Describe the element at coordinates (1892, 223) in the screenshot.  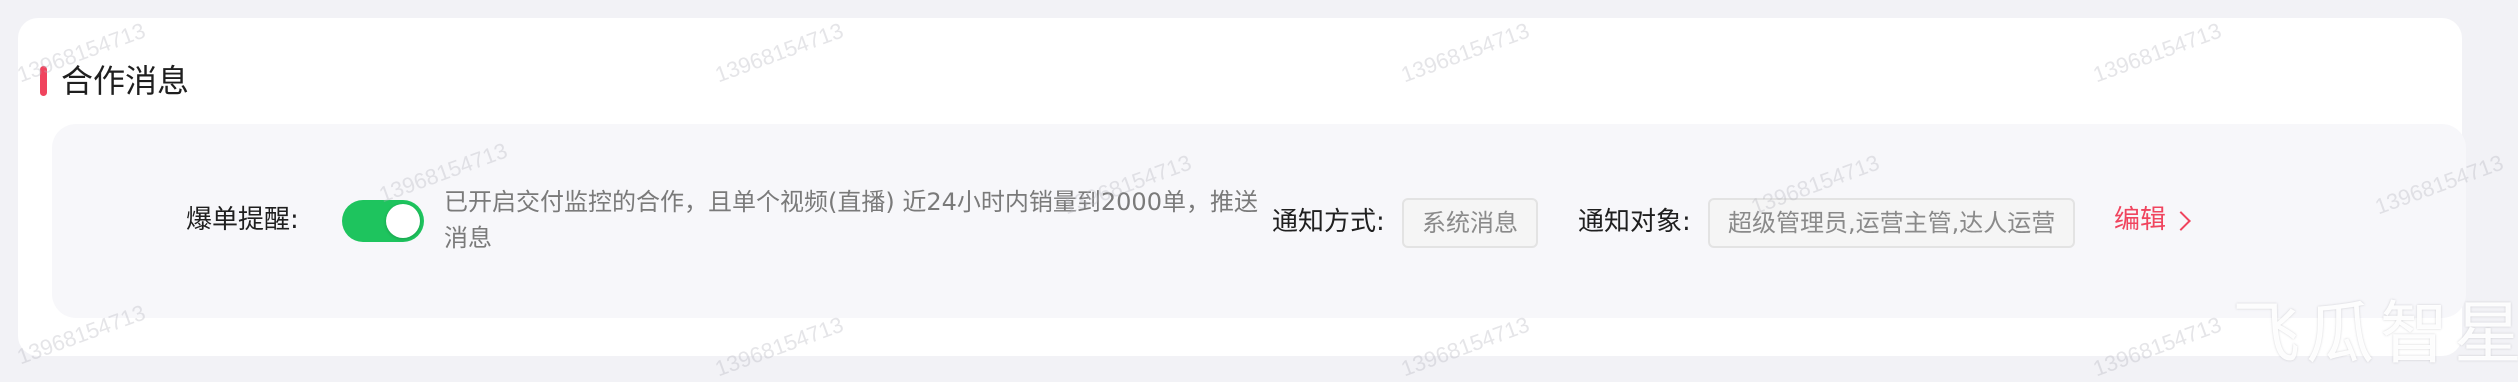
I see `notify-target-tag: 超级管理员,运营主管,达人运营` at that location.